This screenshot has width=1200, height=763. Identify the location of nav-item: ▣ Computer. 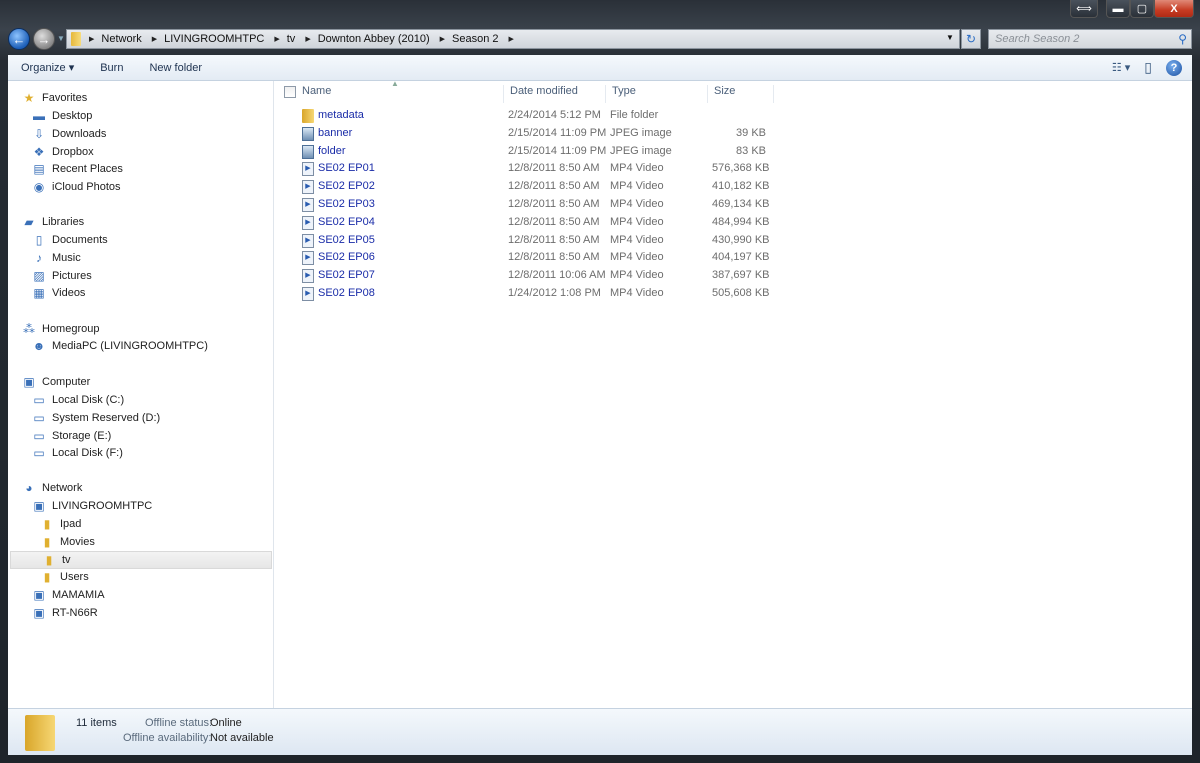
(56, 382).